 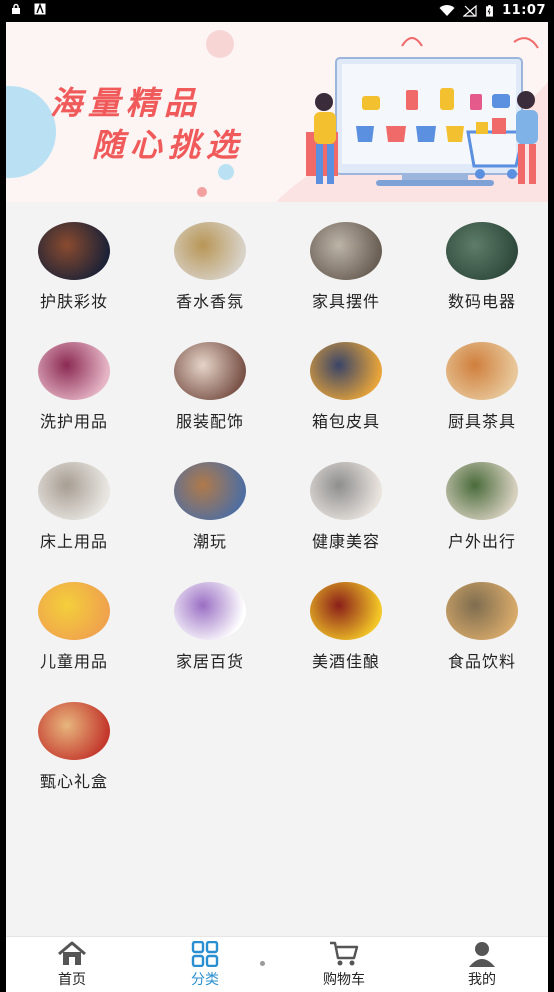 I want to click on digital-icon, so click(x=482, y=251).